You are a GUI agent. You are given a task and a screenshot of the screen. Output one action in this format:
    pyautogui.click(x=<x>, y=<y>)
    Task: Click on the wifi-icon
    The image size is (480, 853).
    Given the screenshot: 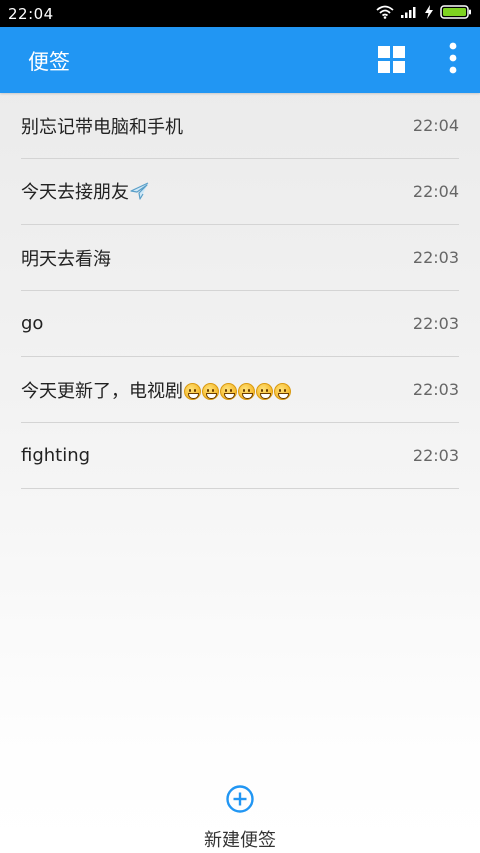 What is the action you would take?
    pyautogui.click(x=385, y=13)
    